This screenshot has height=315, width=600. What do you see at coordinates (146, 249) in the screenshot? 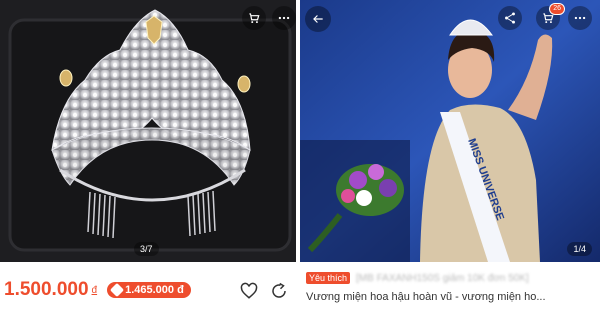
I see `image-counter: 3/7` at bounding box center [146, 249].